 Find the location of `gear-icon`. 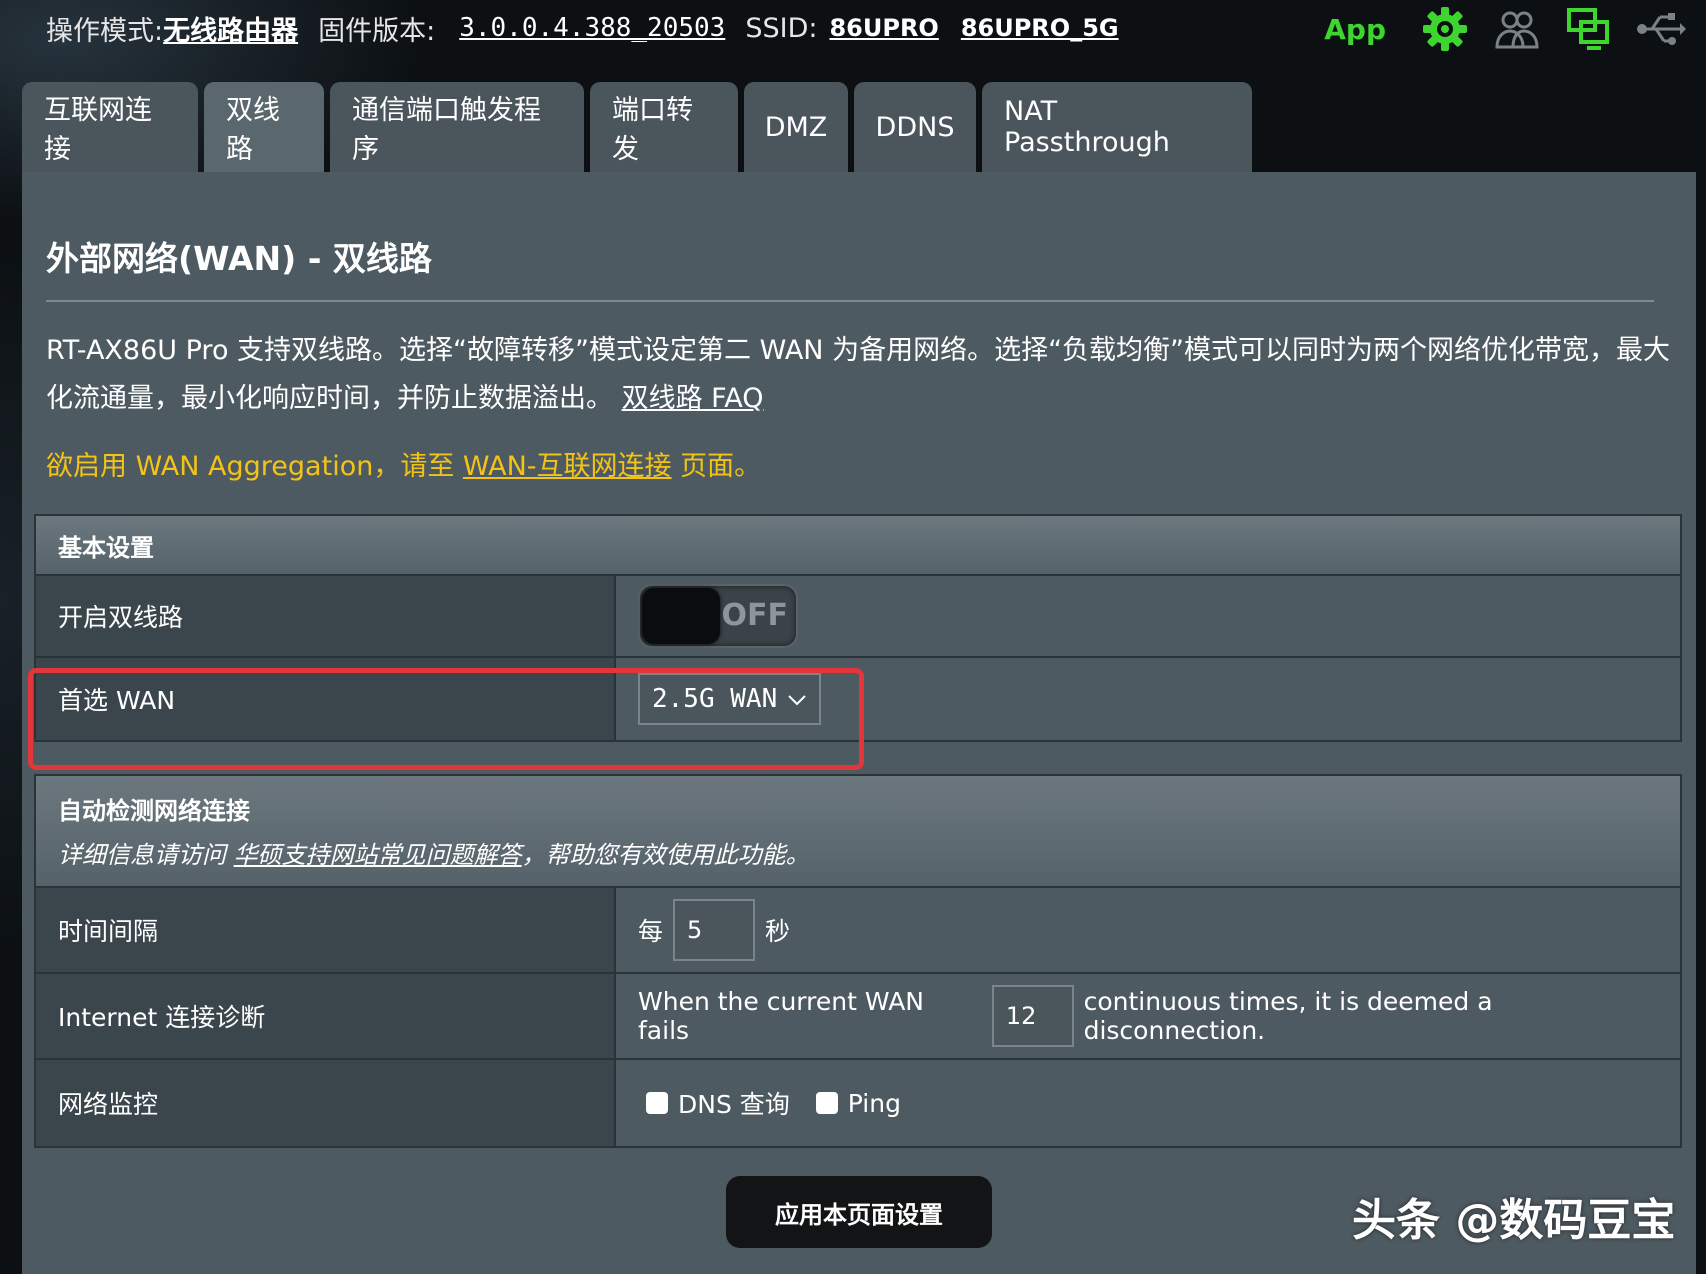

gear-icon is located at coordinates (1445, 29).